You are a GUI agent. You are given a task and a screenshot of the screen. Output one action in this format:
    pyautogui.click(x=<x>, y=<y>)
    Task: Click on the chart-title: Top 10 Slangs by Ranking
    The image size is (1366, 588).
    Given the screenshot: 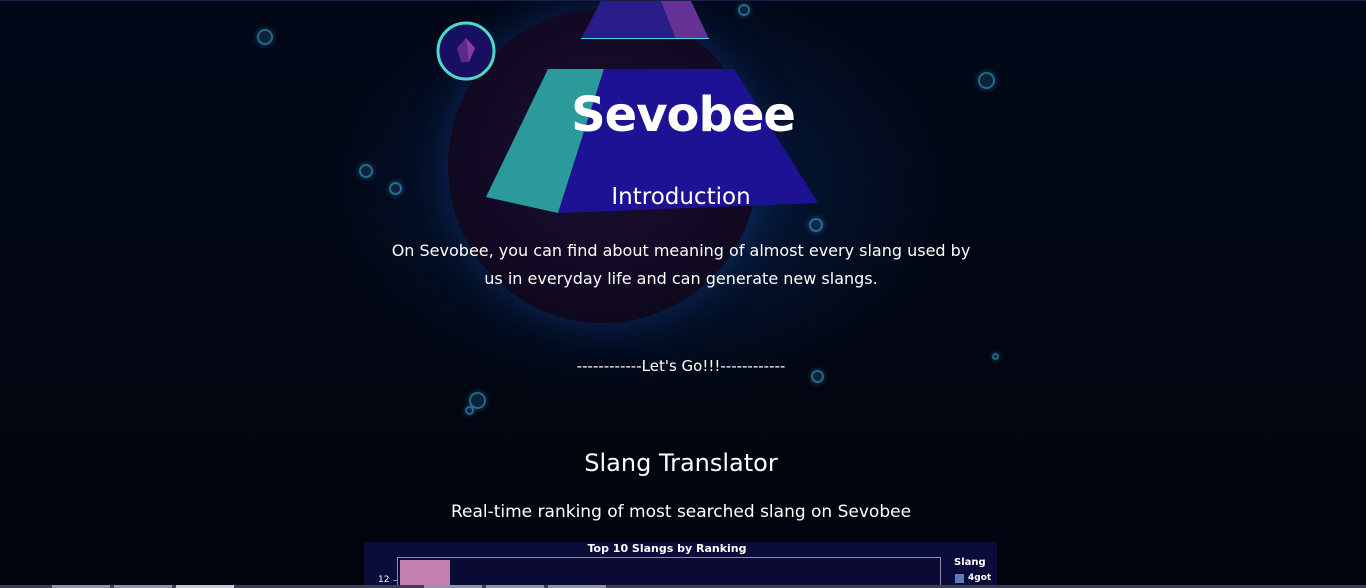 What is the action you would take?
    pyautogui.click(x=667, y=548)
    